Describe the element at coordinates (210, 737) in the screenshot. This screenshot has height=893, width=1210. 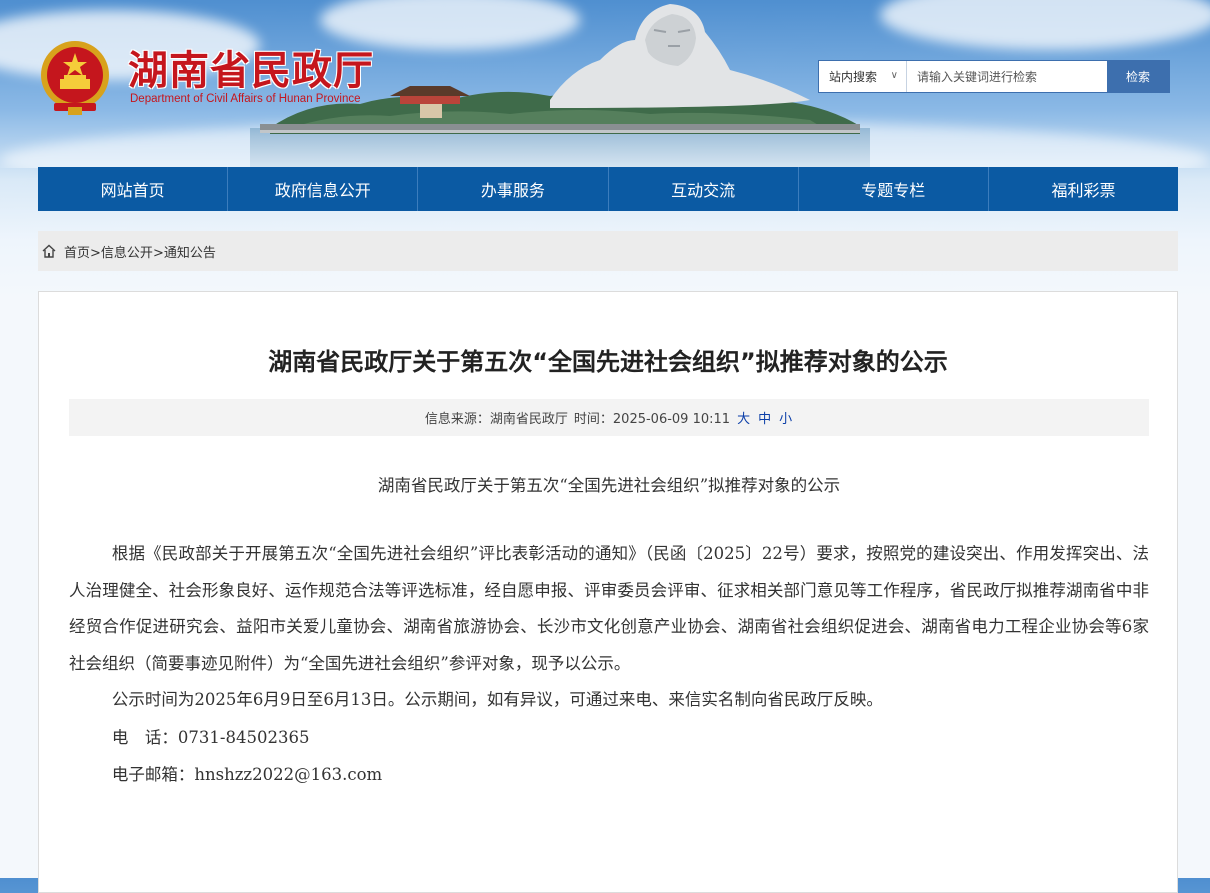
I see `contact-phone: 电 话：0731-84502365` at that location.